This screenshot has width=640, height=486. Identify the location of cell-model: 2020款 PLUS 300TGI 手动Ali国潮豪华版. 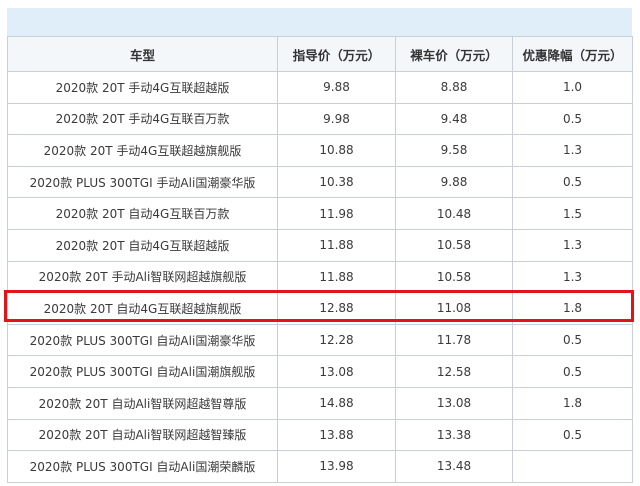
(142, 182).